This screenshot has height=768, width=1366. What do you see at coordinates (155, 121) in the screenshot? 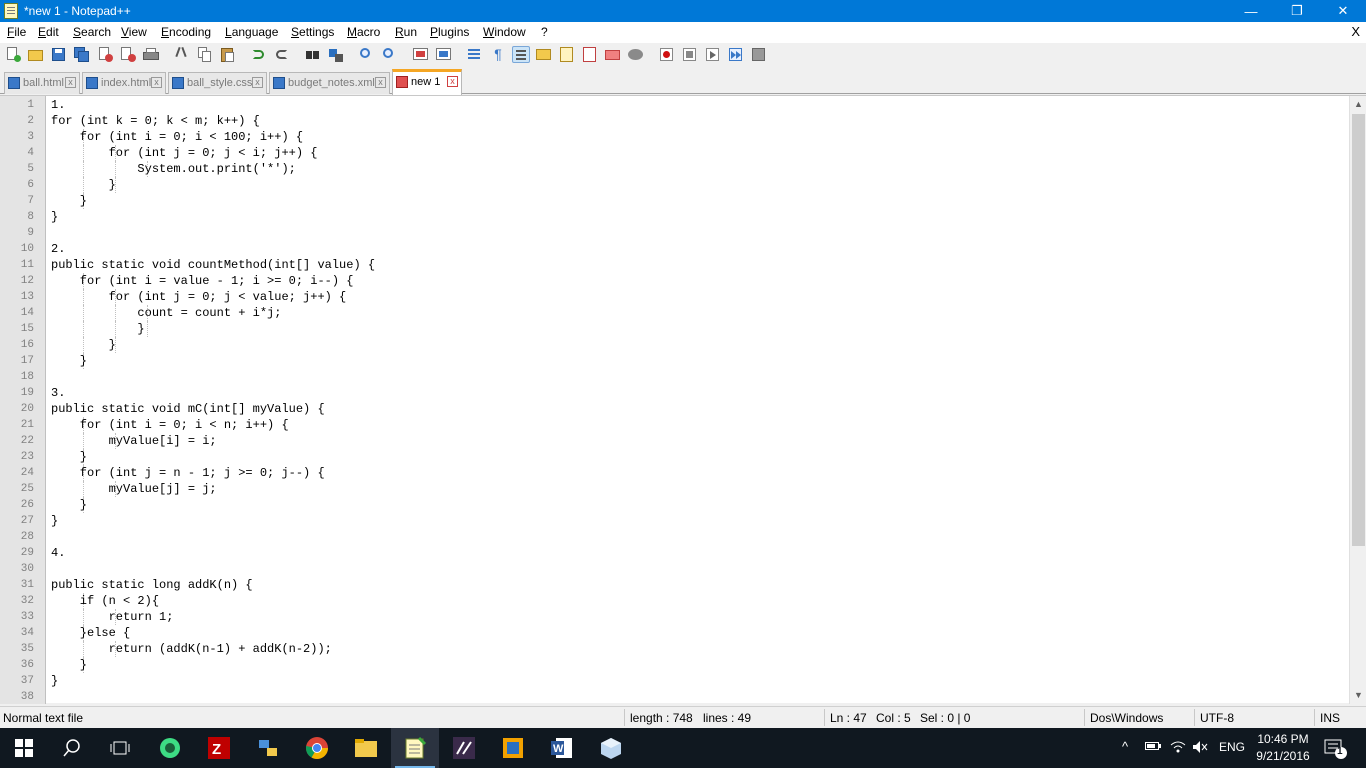
I see `code-text: for (int k = 0; k < m; k++) {` at bounding box center [155, 121].